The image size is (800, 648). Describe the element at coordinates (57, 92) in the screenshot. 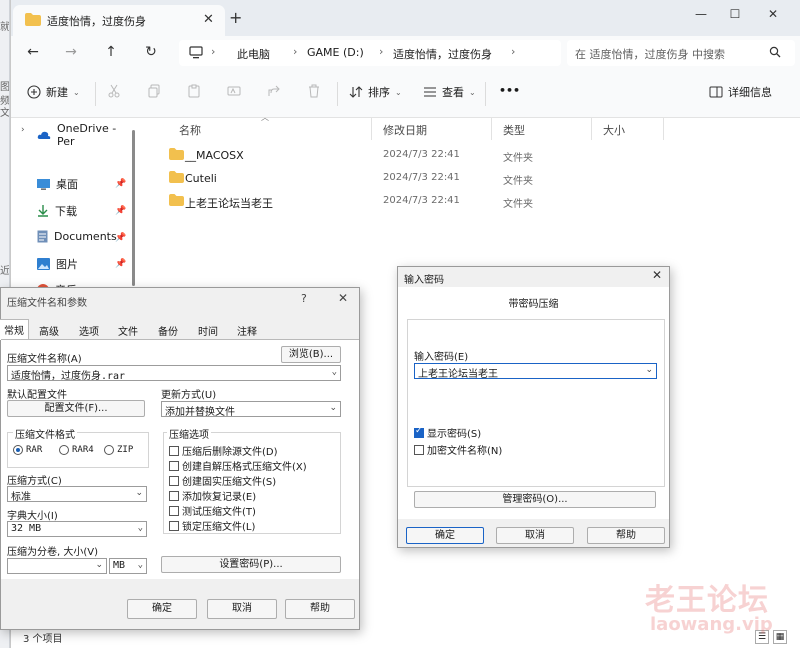

I see `new-label: 新建` at that location.